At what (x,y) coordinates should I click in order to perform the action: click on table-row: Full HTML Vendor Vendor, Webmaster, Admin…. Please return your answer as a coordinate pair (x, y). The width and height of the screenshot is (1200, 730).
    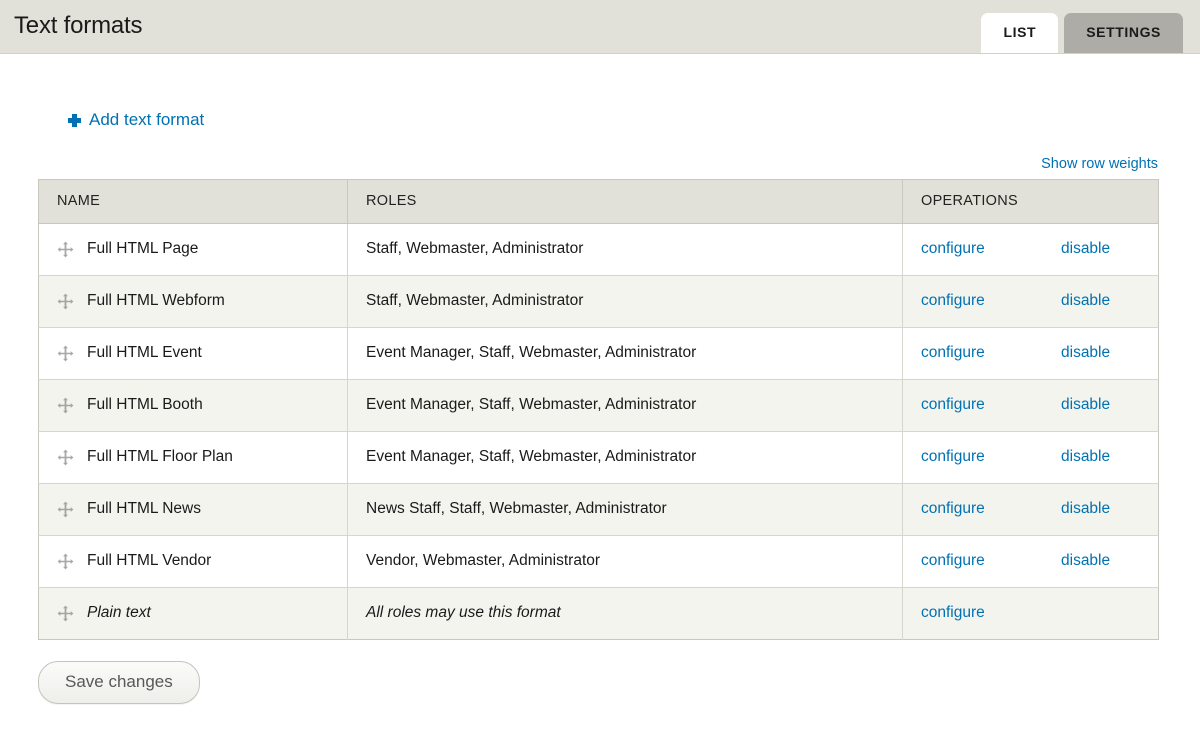
    Looking at the image, I should click on (598, 561).